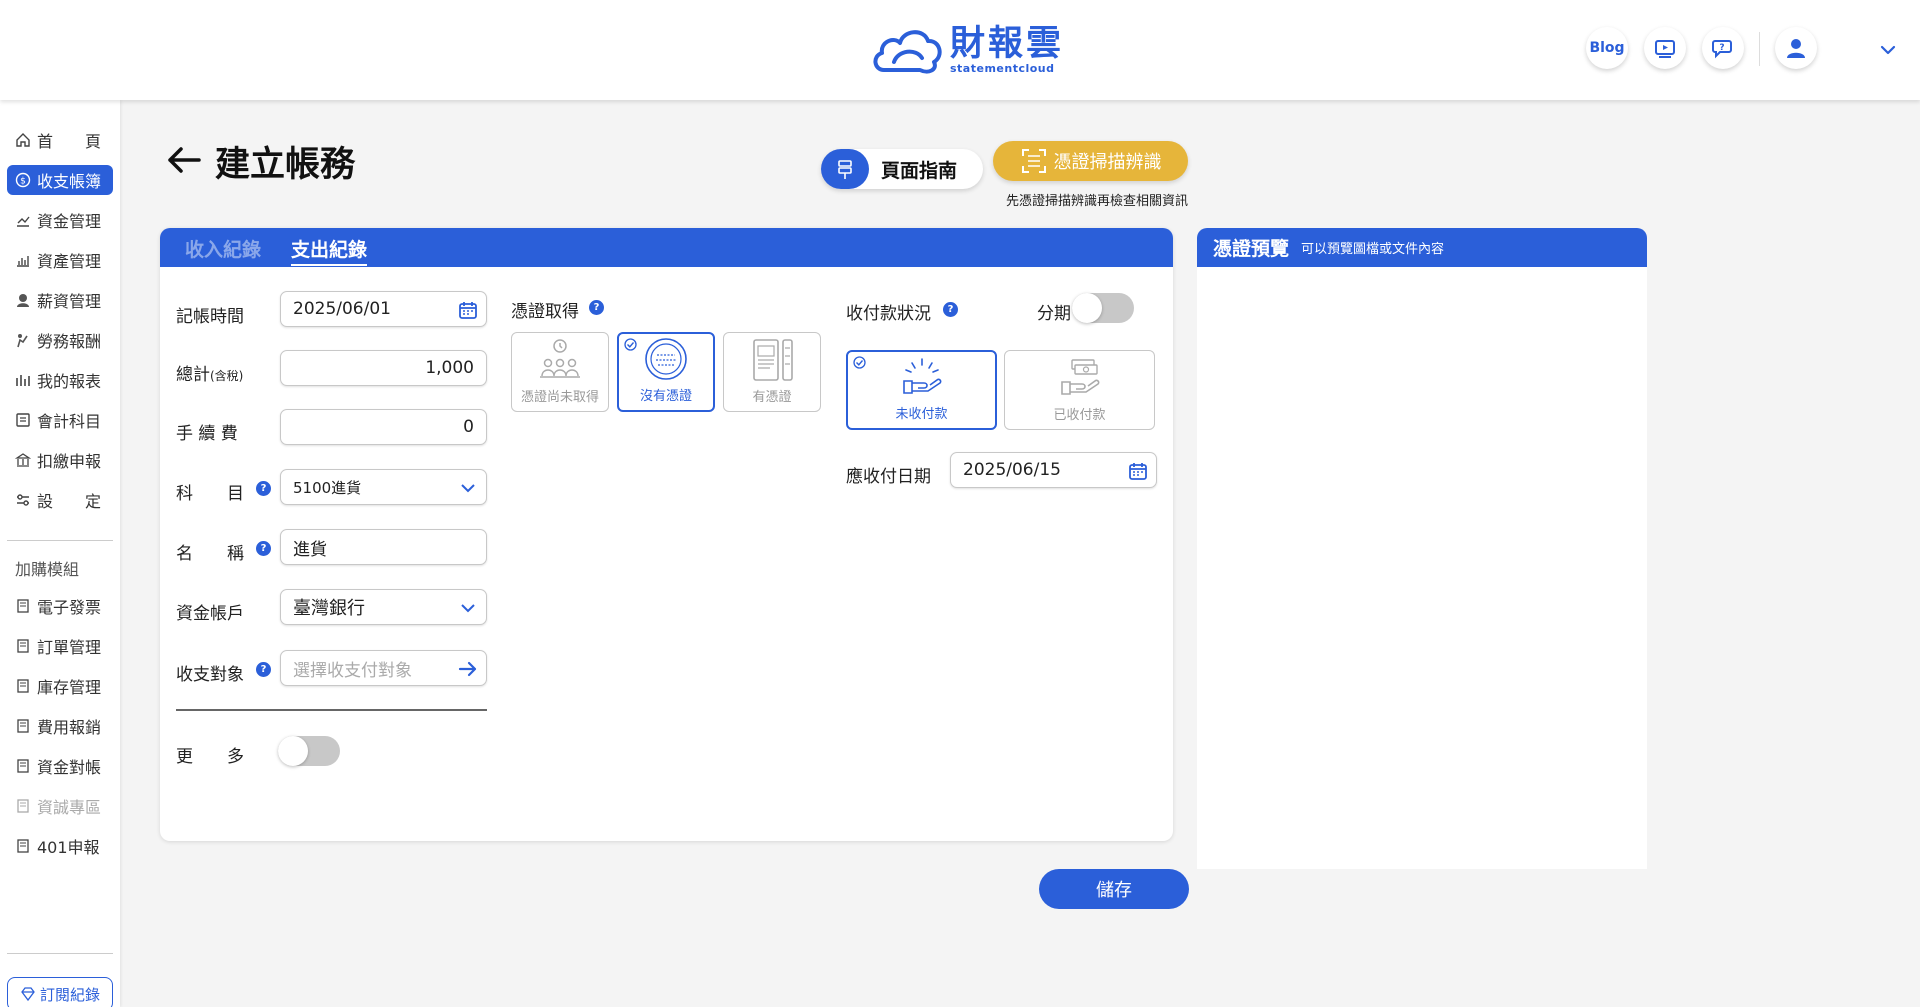 The height and width of the screenshot is (1007, 1920). I want to click on sidebar-item-salary: 薪資管理, so click(60, 300).